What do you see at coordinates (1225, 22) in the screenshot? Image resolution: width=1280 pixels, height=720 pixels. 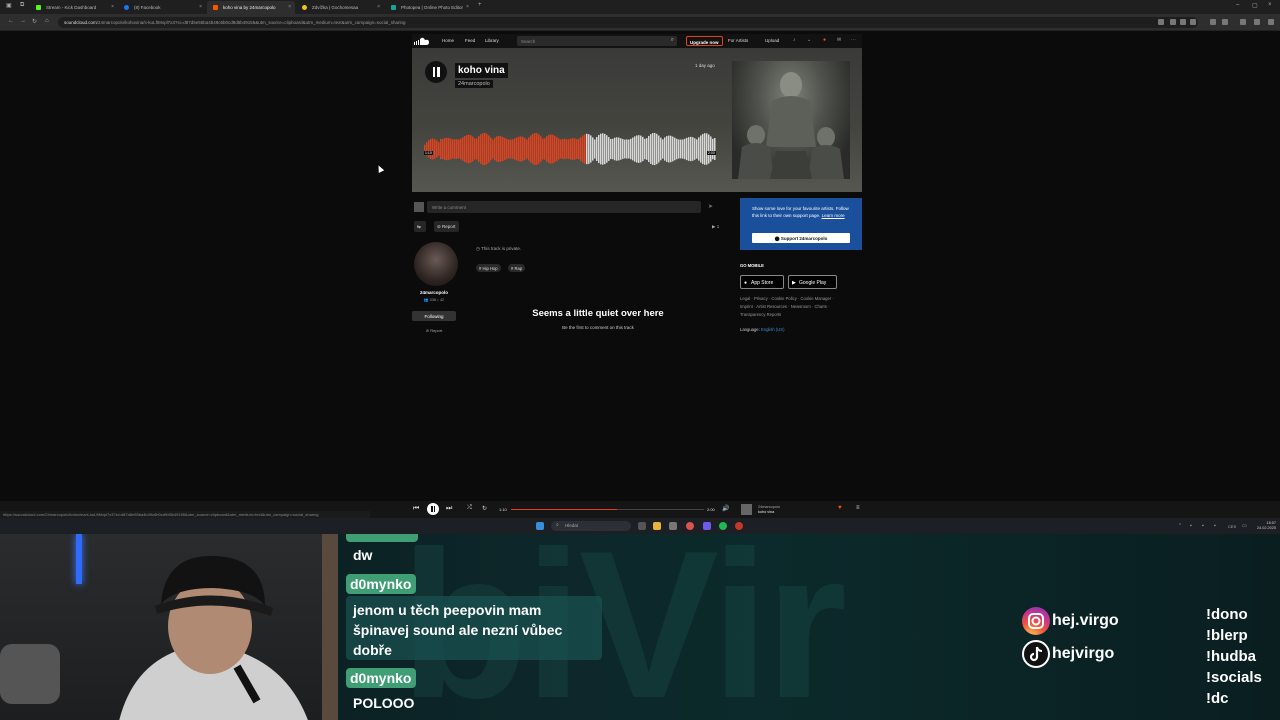 I see `profile-icon` at bounding box center [1225, 22].